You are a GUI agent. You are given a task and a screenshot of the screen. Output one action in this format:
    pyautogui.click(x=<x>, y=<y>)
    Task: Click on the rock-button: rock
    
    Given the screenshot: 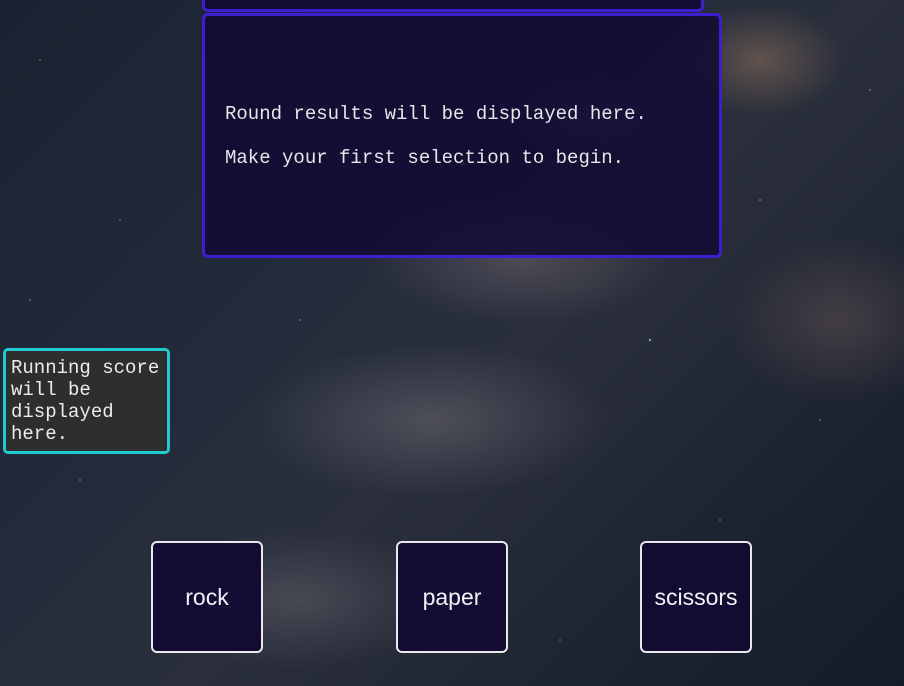 What is the action you would take?
    pyautogui.click(x=207, y=597)
    